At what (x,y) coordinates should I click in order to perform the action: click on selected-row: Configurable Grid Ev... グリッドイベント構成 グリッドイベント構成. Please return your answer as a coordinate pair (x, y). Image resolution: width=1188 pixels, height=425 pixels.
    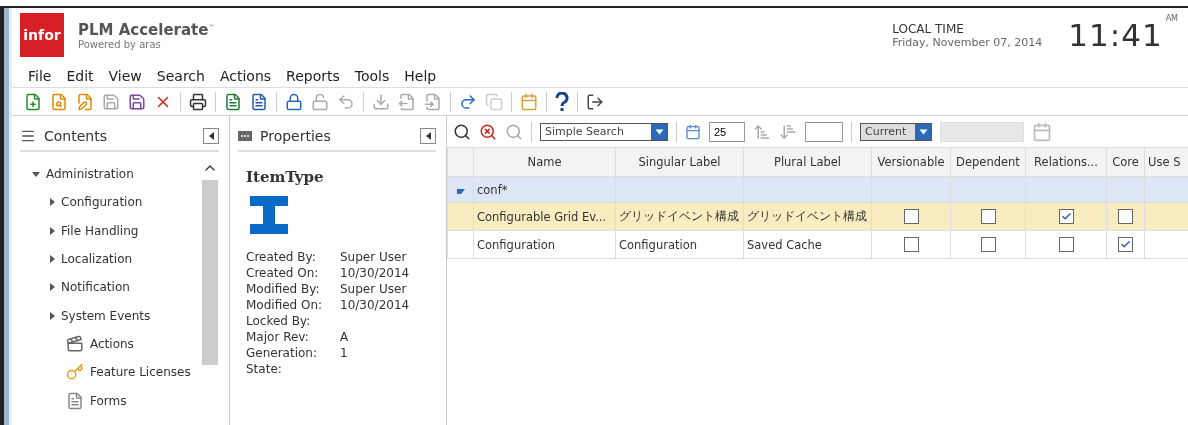
    Looking at the image, I should click on (817, 216).